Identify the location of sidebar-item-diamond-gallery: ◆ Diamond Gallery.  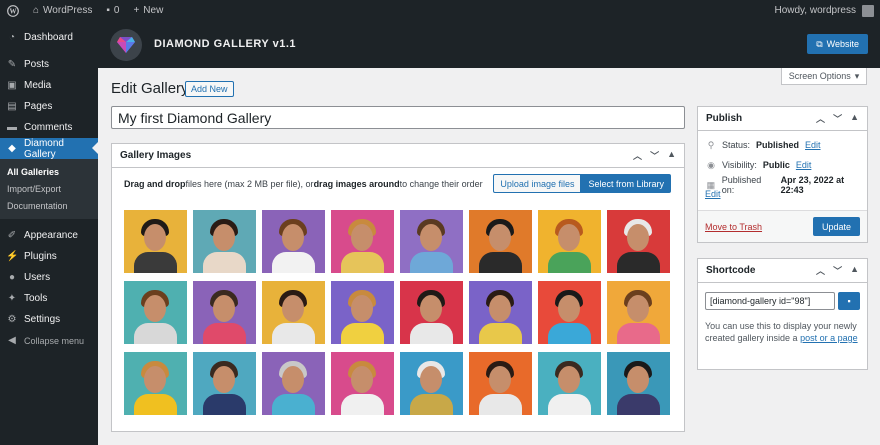
(49, 149).